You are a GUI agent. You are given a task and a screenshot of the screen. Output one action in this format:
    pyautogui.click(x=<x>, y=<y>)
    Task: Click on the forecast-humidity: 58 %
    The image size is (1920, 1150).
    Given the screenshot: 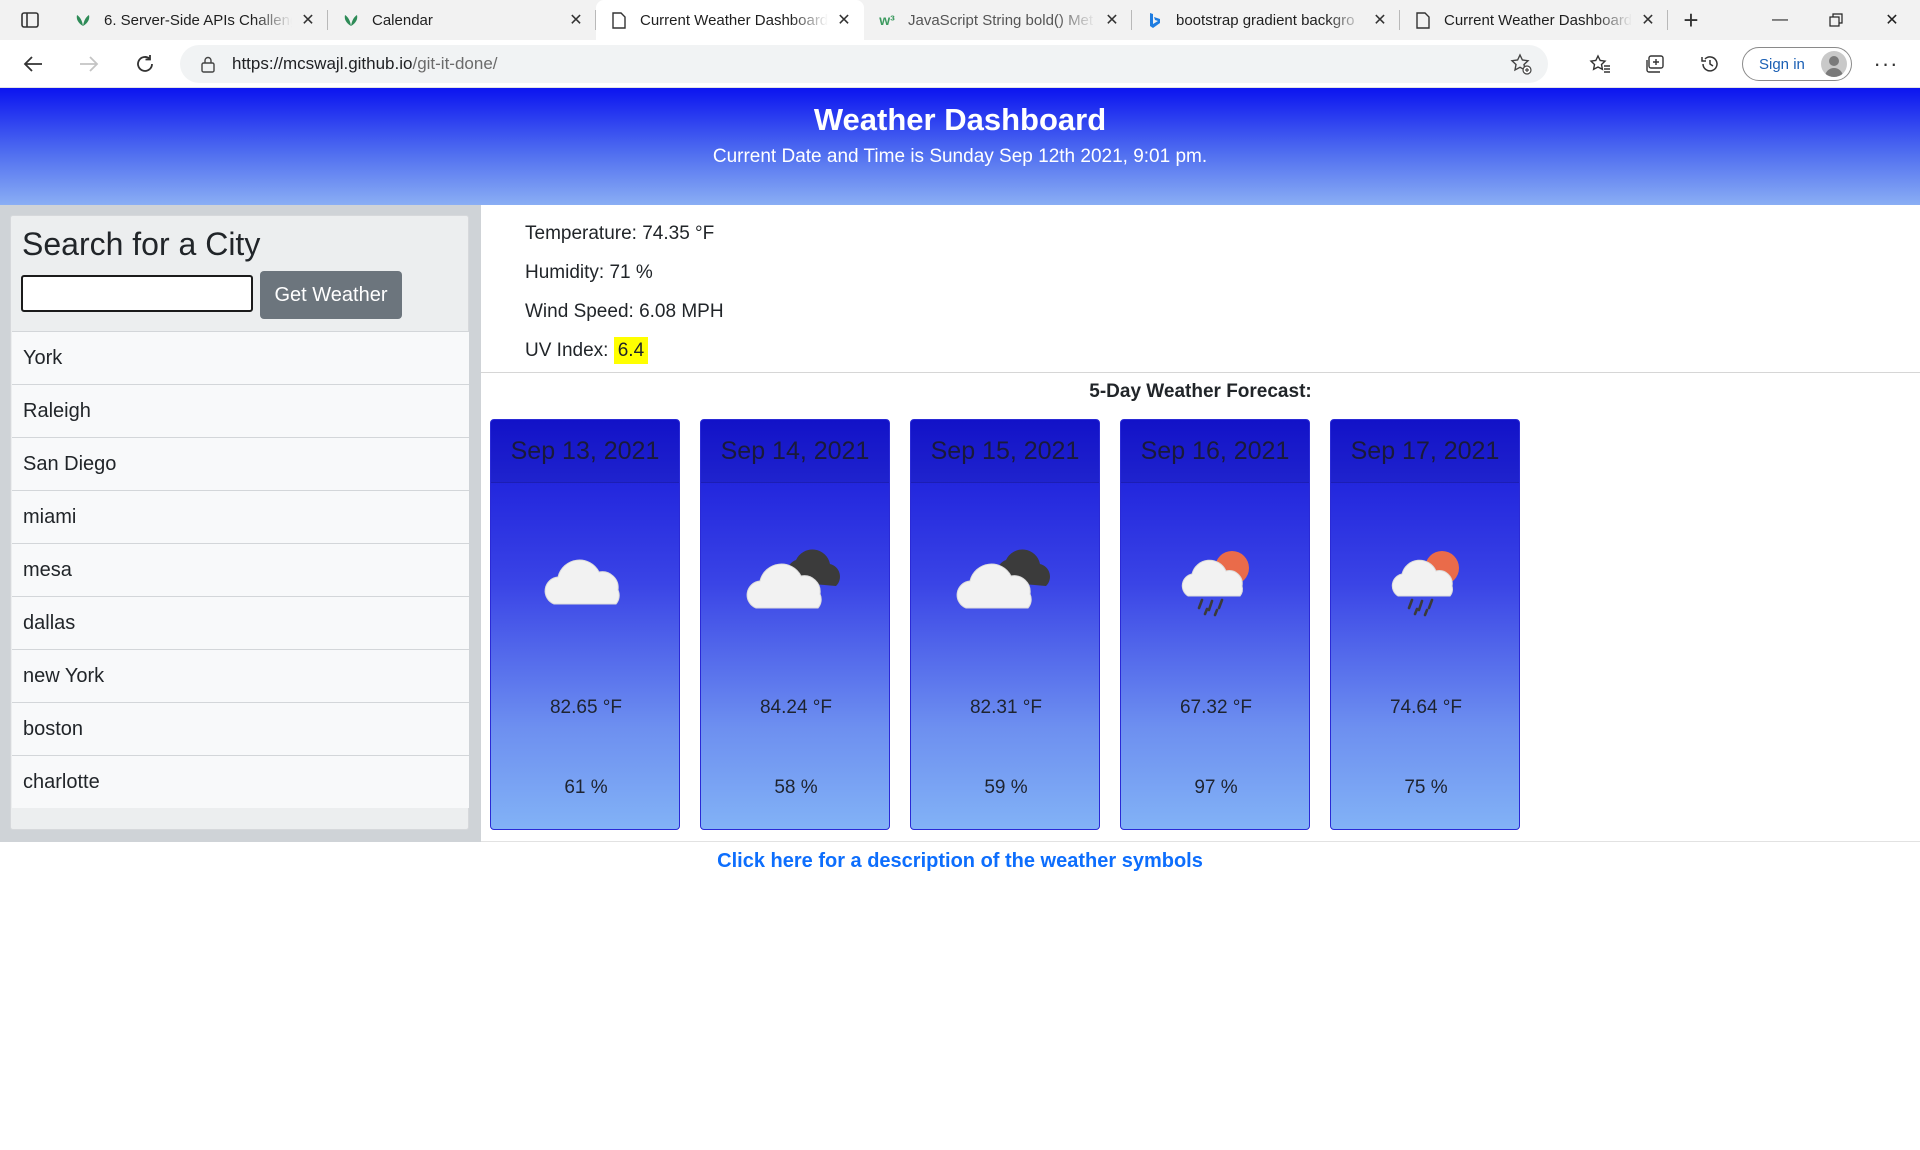 What is the action you would take?
    pyautogui.click(x=796, y=787)
    